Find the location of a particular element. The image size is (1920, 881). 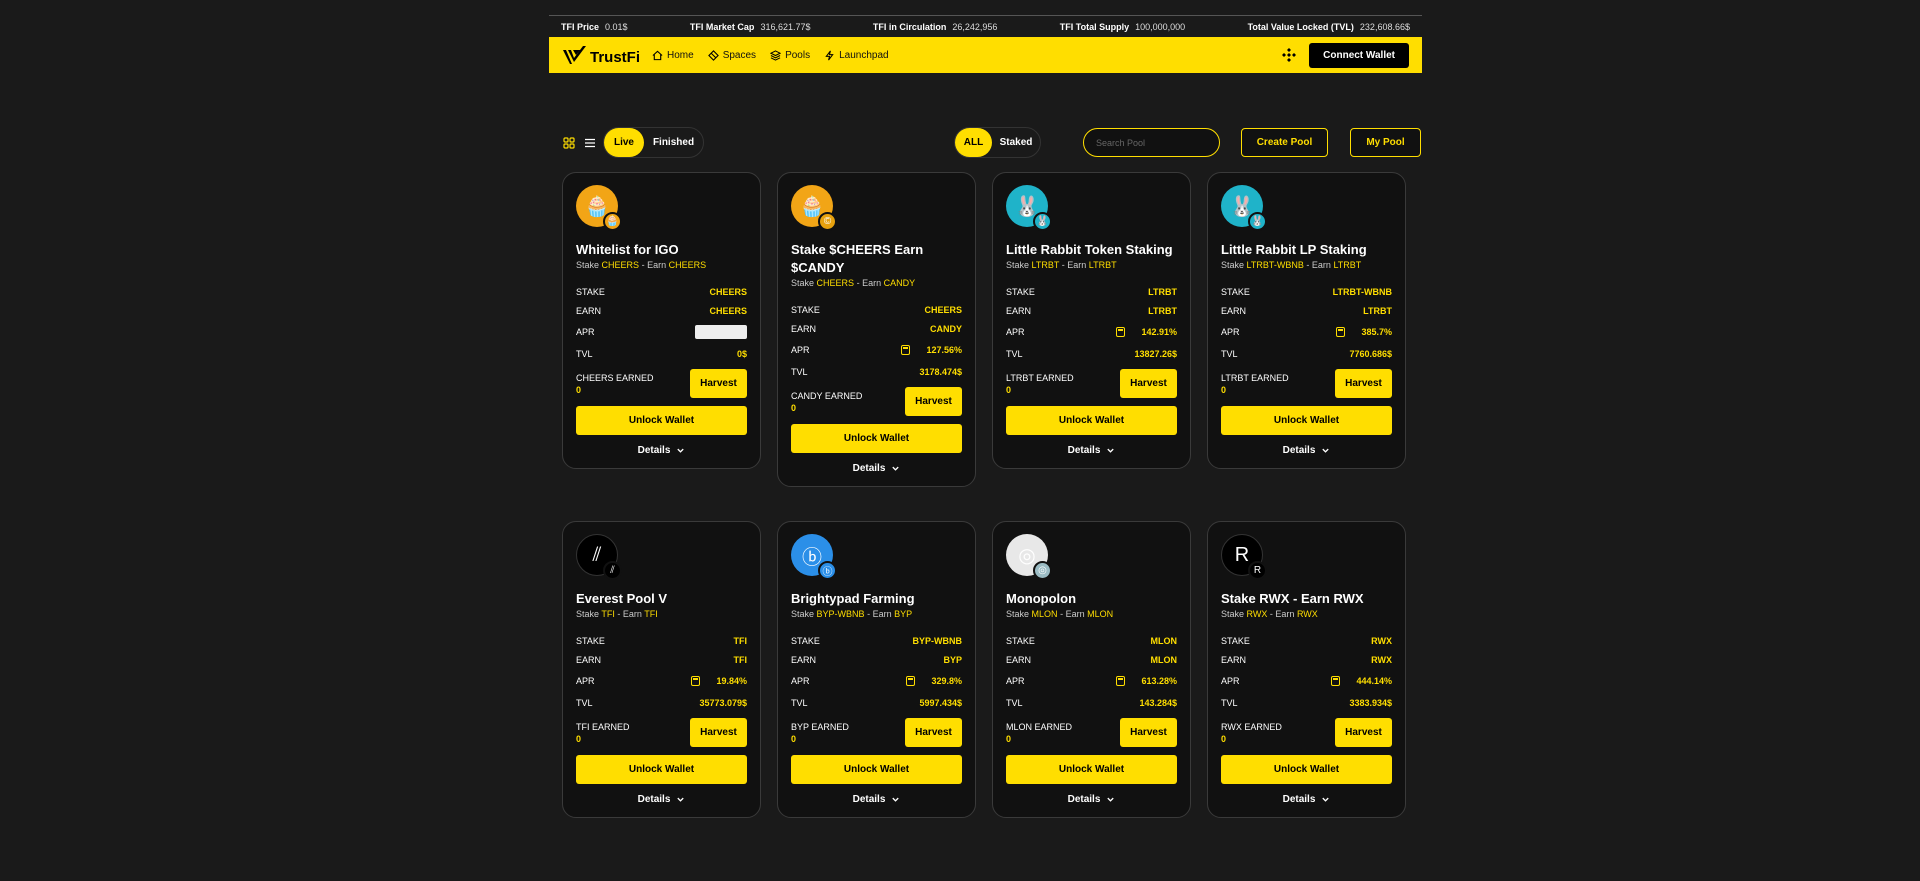

earn-value: RWX is located at coordinates (1381, 659).